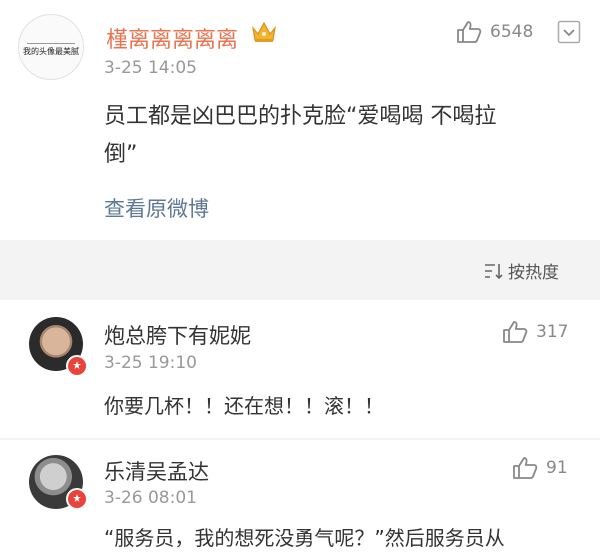 This screenshot has height=560, width=600. Describe the element at coordinates (177, 335) in the screenshot. I see `commenter-name: 炮总胯下有妮妮` at that location.